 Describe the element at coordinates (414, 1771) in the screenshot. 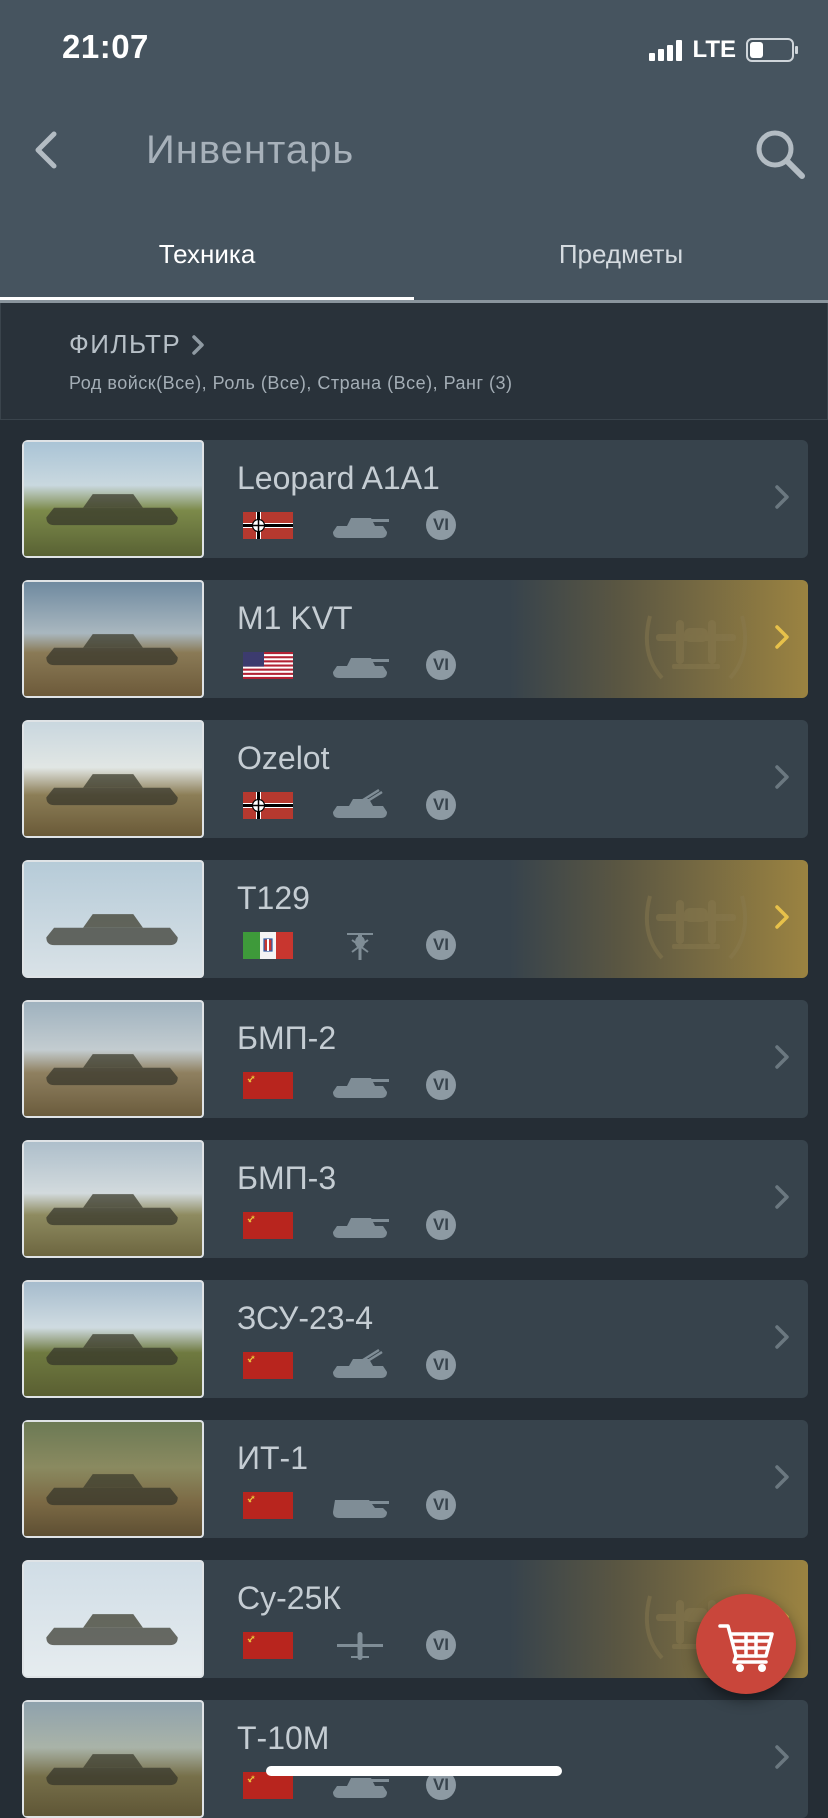

I see `home-indicator` at that location.